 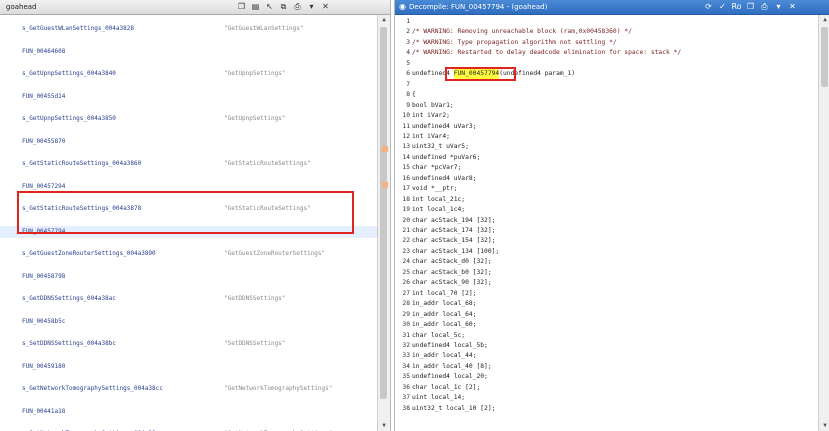 I want to click on code-line: 34 in_addr local_40 [8];, so click(x=607, y=367).